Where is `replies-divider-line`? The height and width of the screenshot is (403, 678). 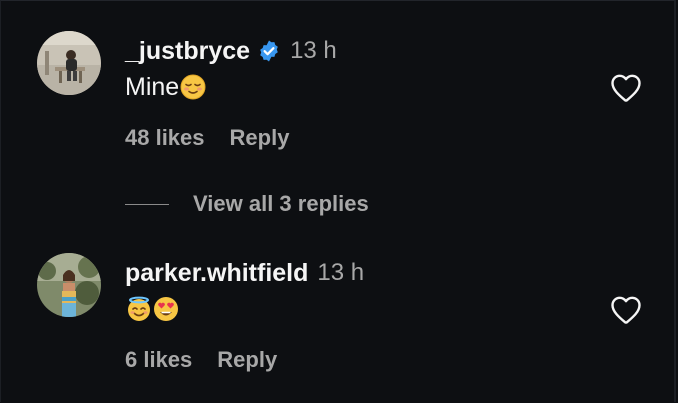 replies-divider-line is located at coordinates (147, 204).